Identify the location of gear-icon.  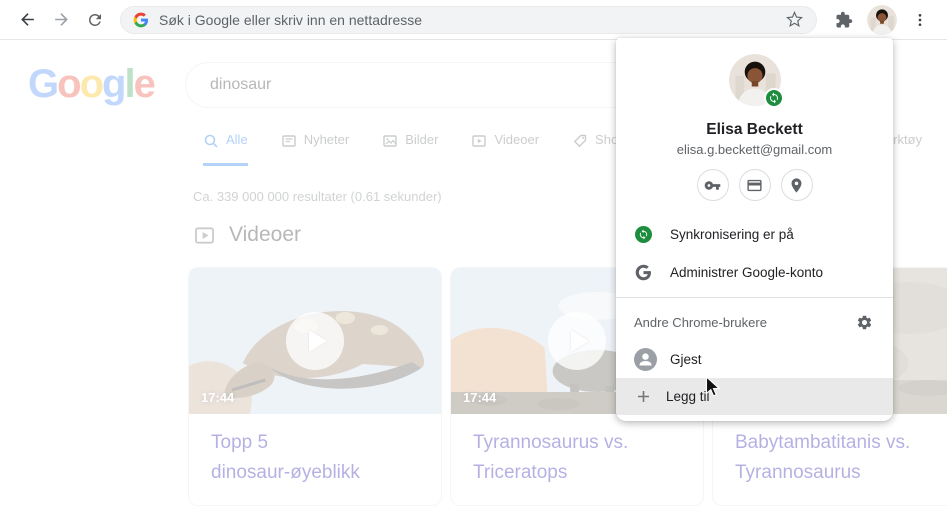
(864, 322).